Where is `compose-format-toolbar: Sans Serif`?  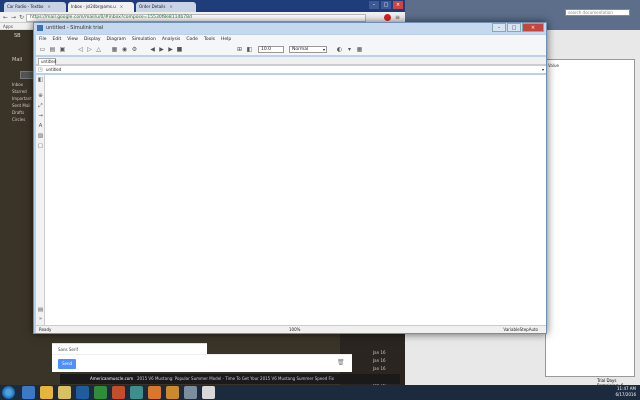 compose-format-toolbar: Sans Serif is located at coordinates (129, 348).